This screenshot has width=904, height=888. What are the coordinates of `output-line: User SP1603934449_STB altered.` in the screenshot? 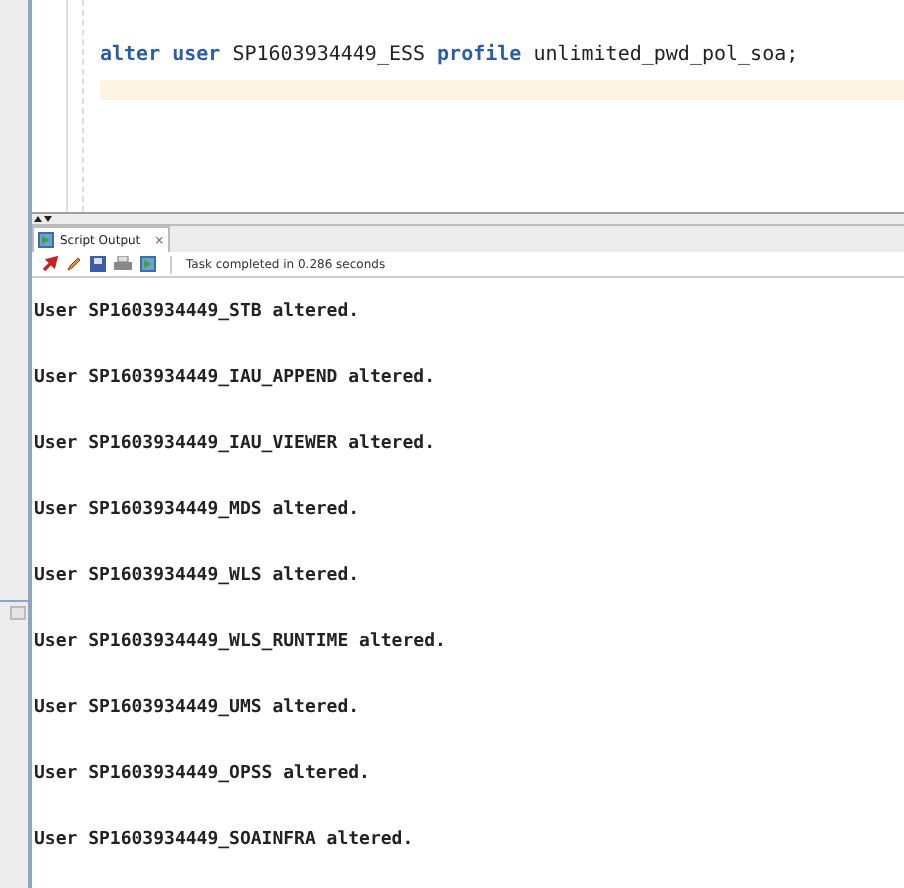 It's located at (197, 312).